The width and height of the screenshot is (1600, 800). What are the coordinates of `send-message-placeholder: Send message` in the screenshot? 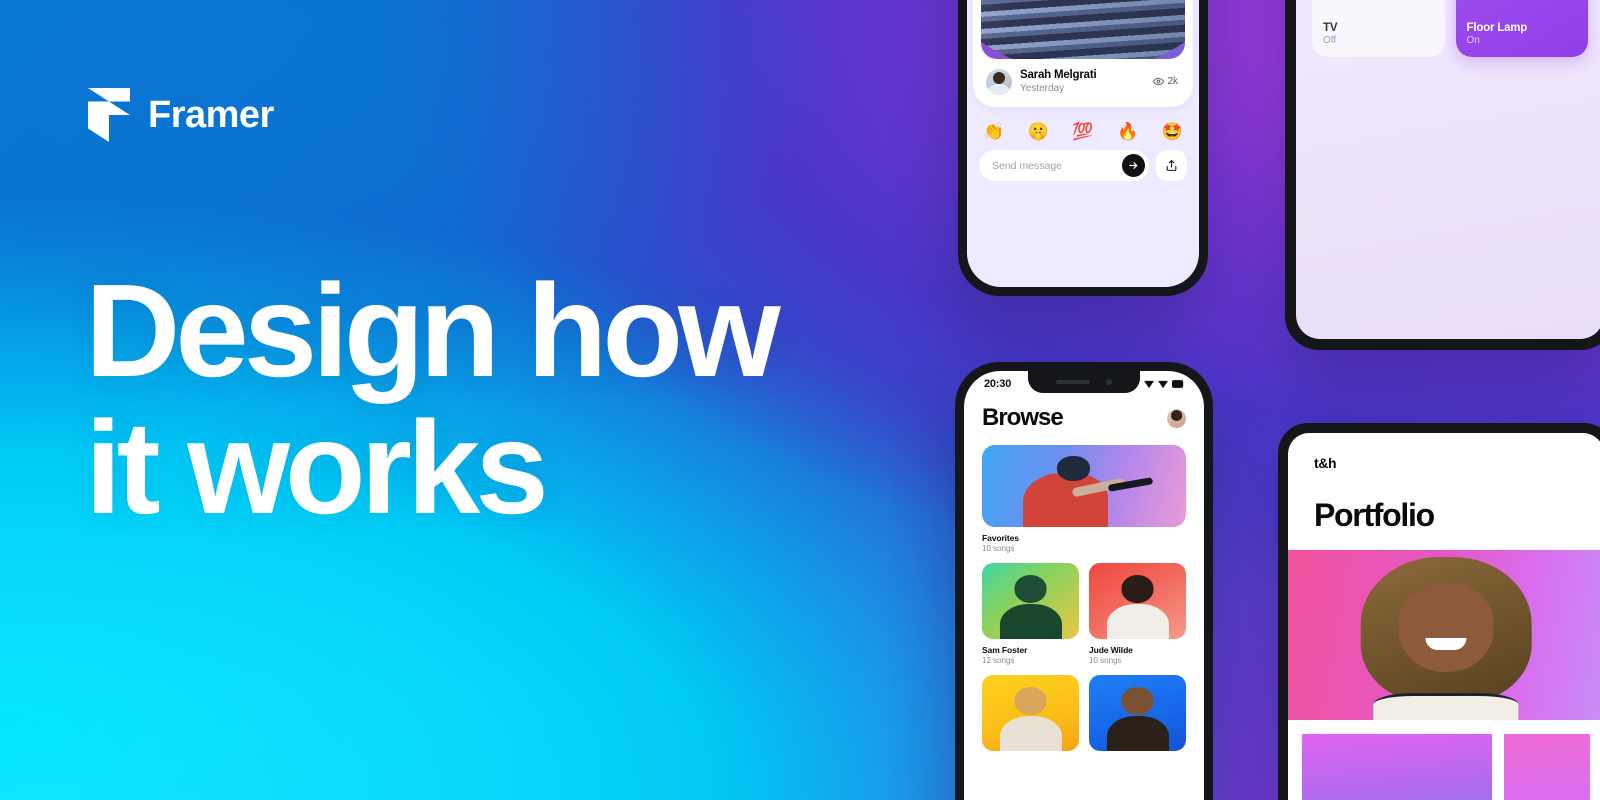 It's located at (1027, 165).